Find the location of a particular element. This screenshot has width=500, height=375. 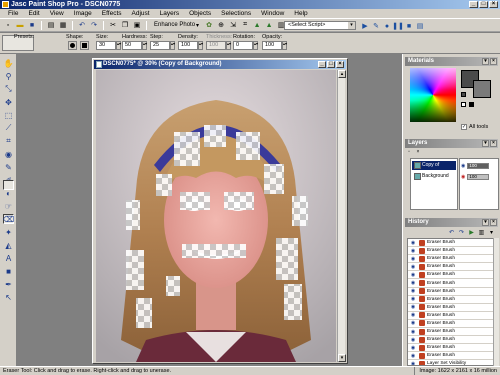

dropper-tool-icon: ⟋ is located at coordinates (8, 128).